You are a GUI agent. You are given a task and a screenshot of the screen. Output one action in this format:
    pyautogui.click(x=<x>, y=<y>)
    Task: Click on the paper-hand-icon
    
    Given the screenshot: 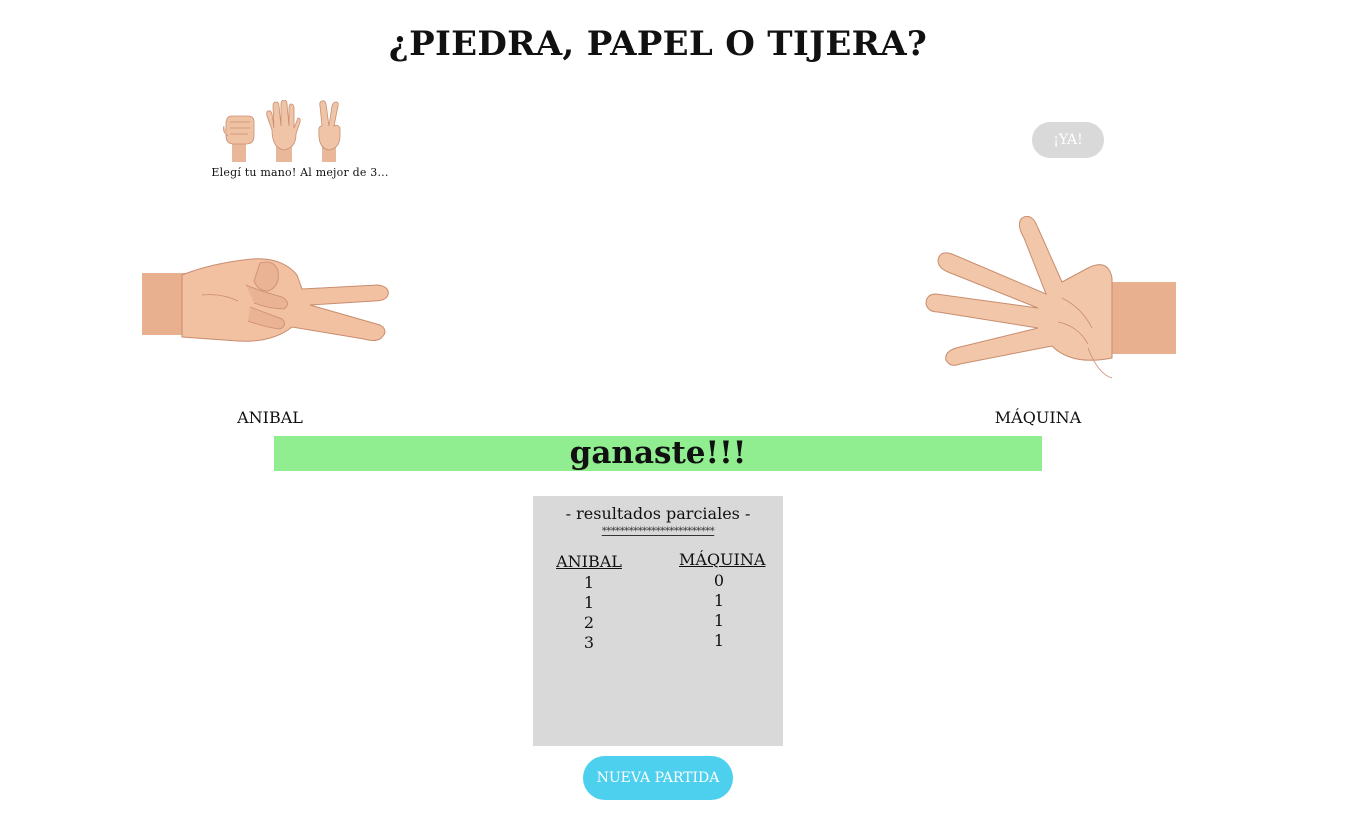 What is the action you would take?
    pyautogui.click(x=284, y=131)
    